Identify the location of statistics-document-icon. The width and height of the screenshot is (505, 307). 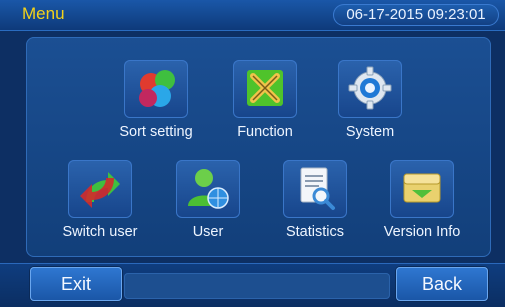
(315, 189).